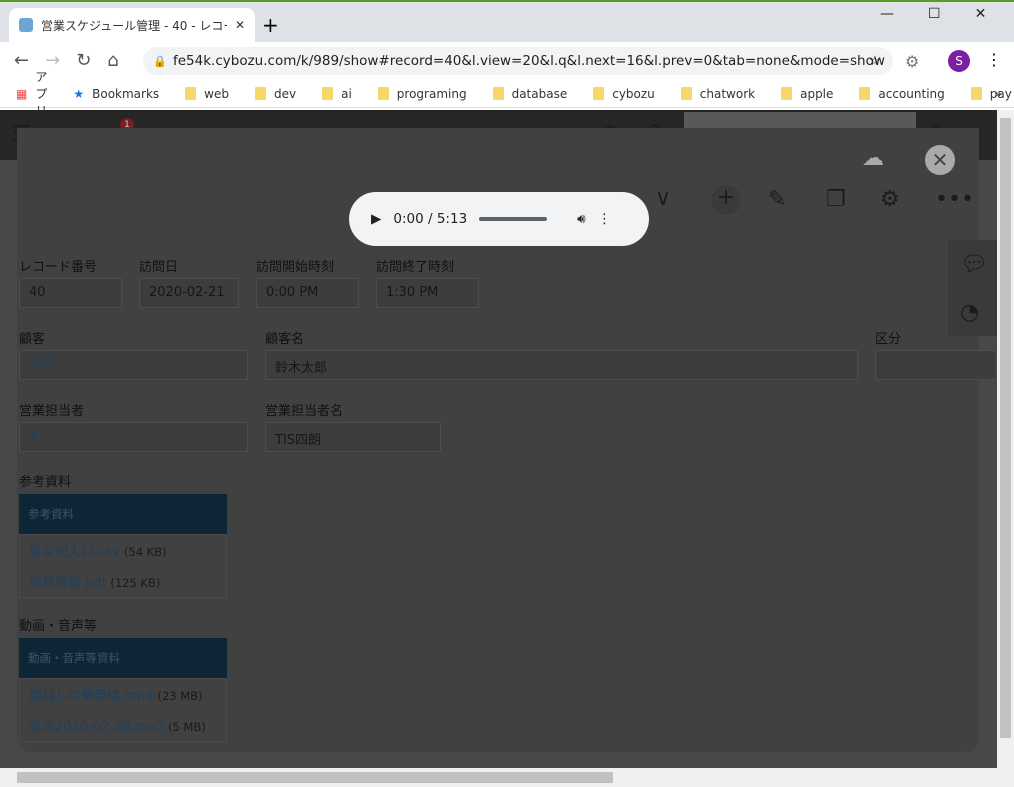 This screenshot has width=1014, height=787. I want to click on file-link: 櫻越しの錦帯橋.mp4, so click(91, 696).